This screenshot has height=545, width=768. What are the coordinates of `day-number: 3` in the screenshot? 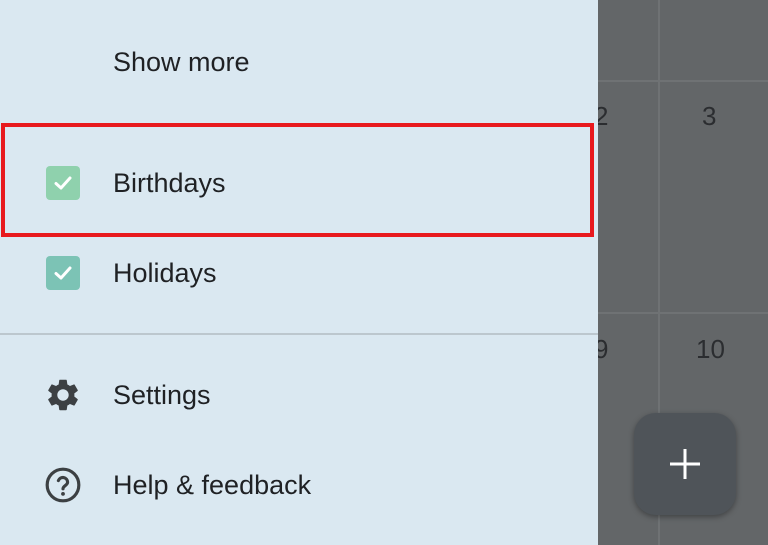 It's located at (709, 116).